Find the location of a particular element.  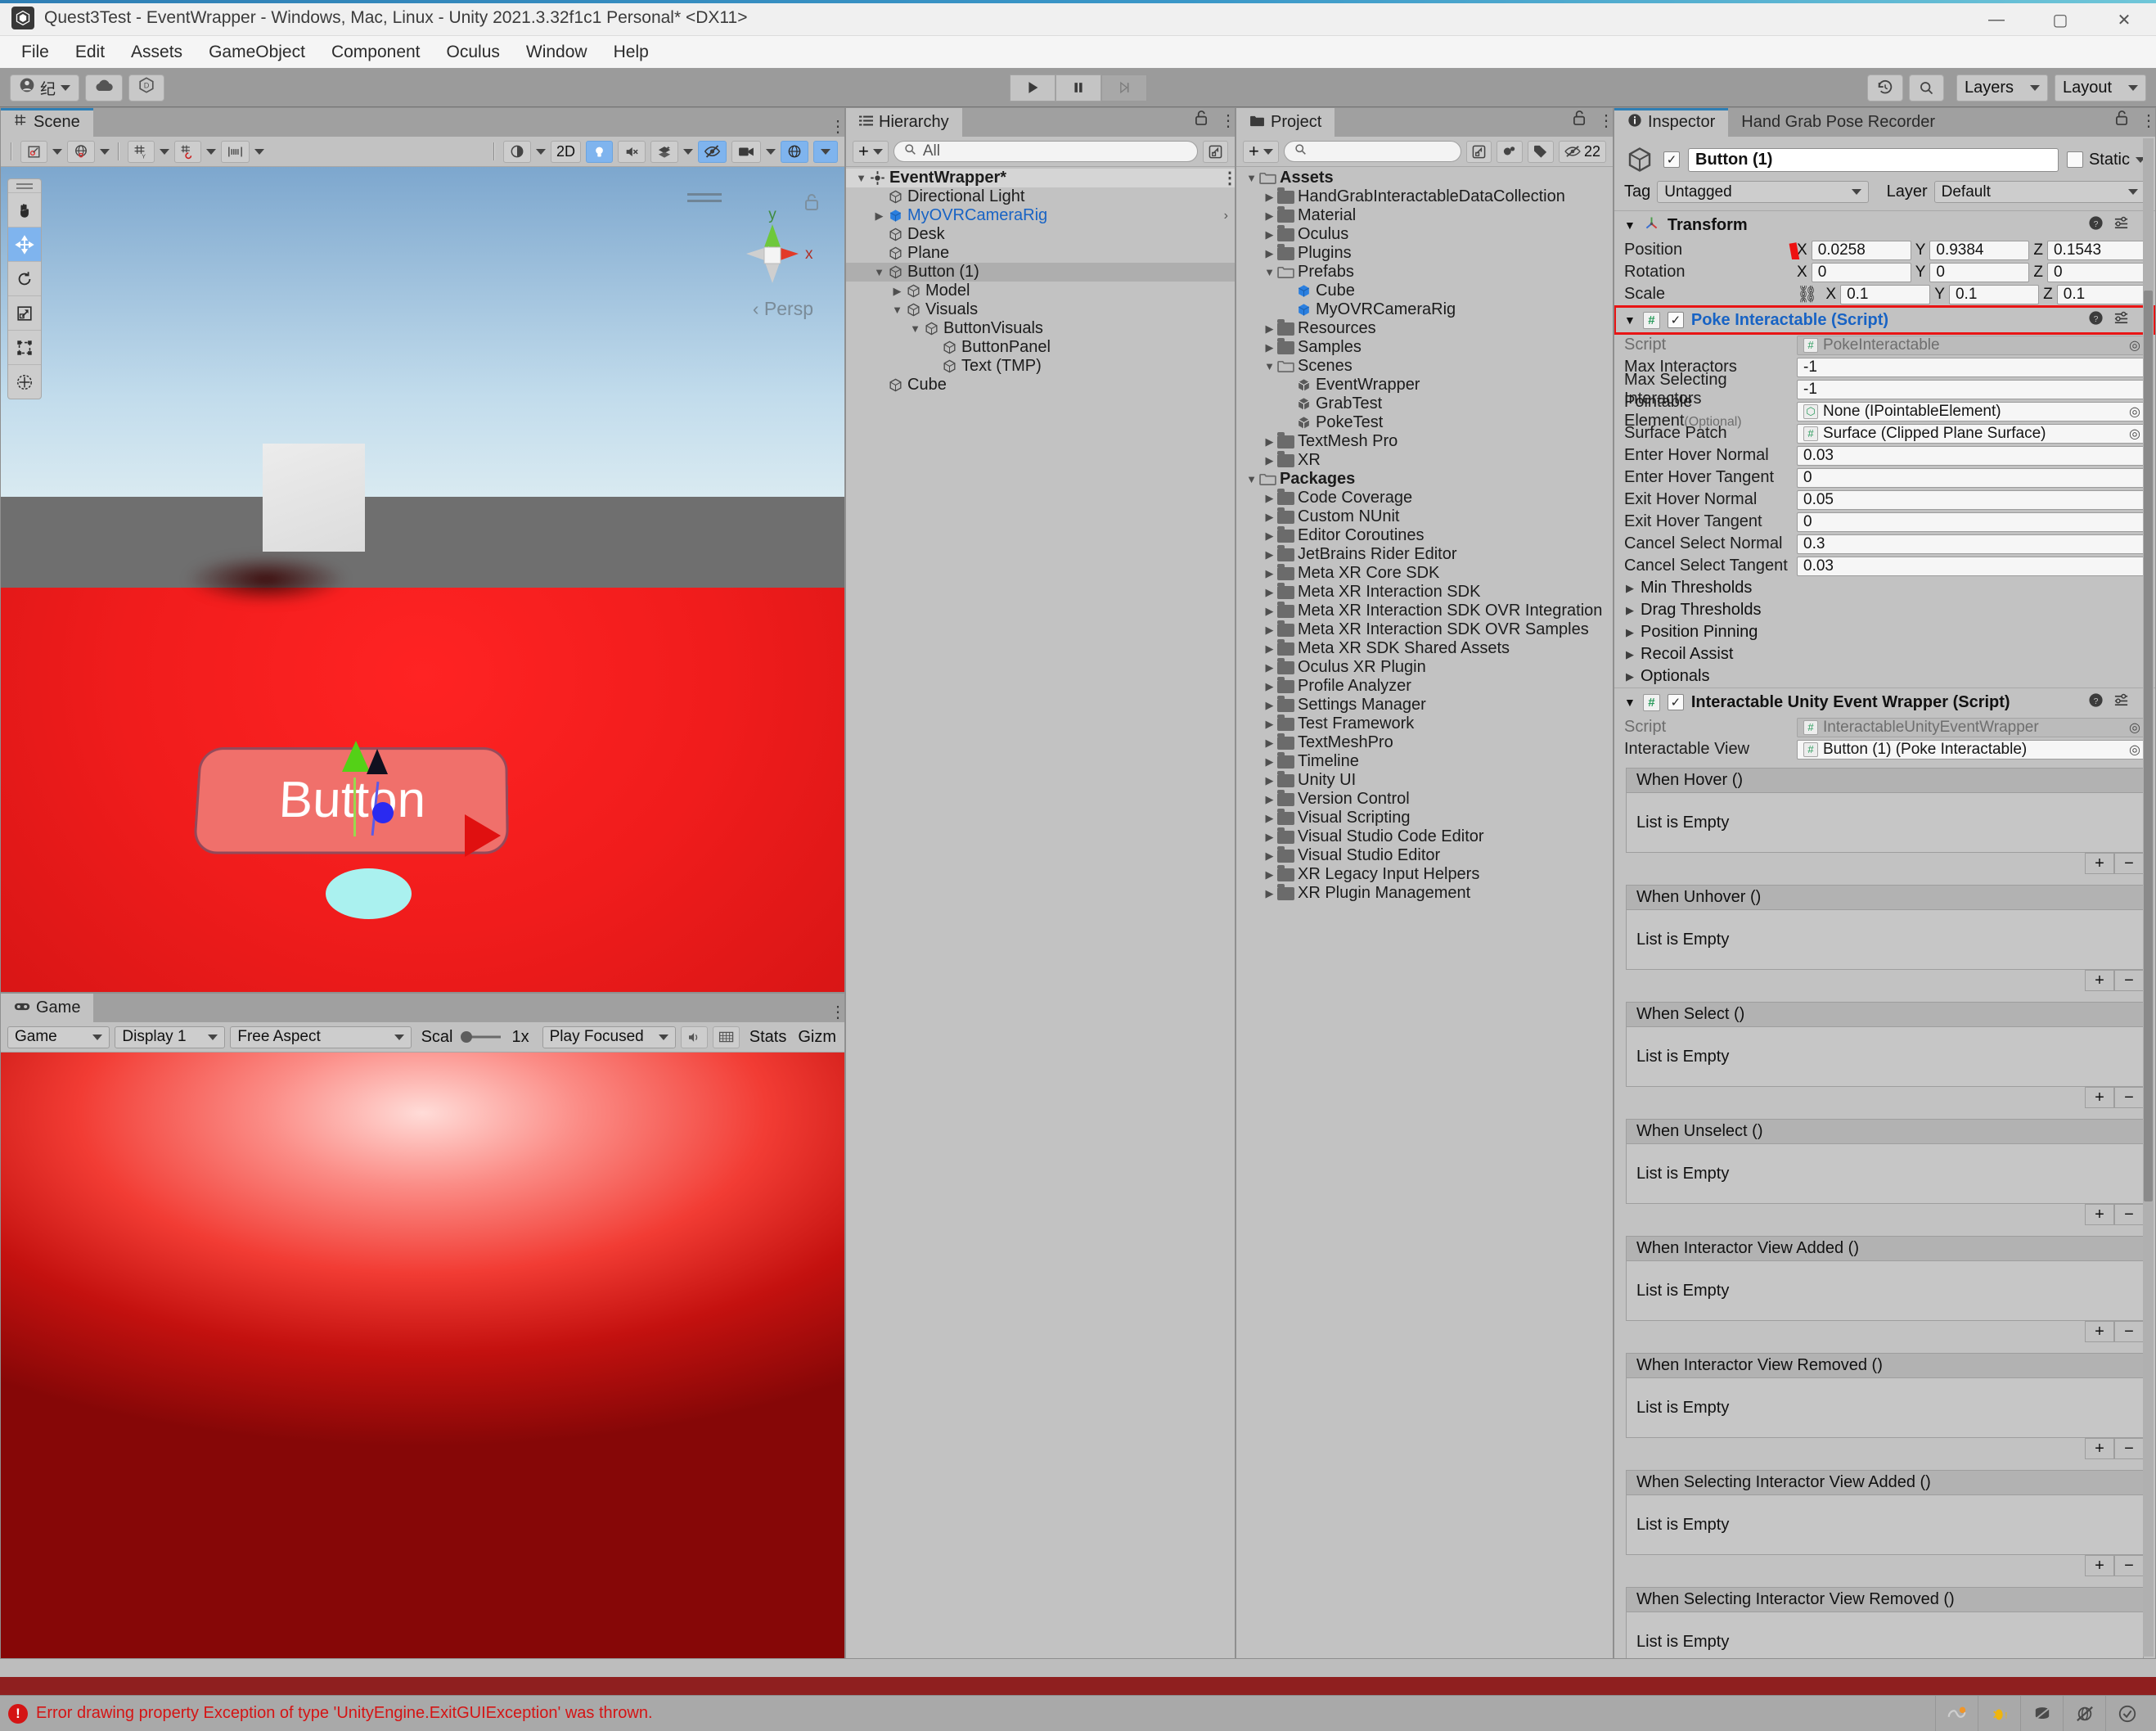

camera-toggle-button is located at coordinates (746, 151).